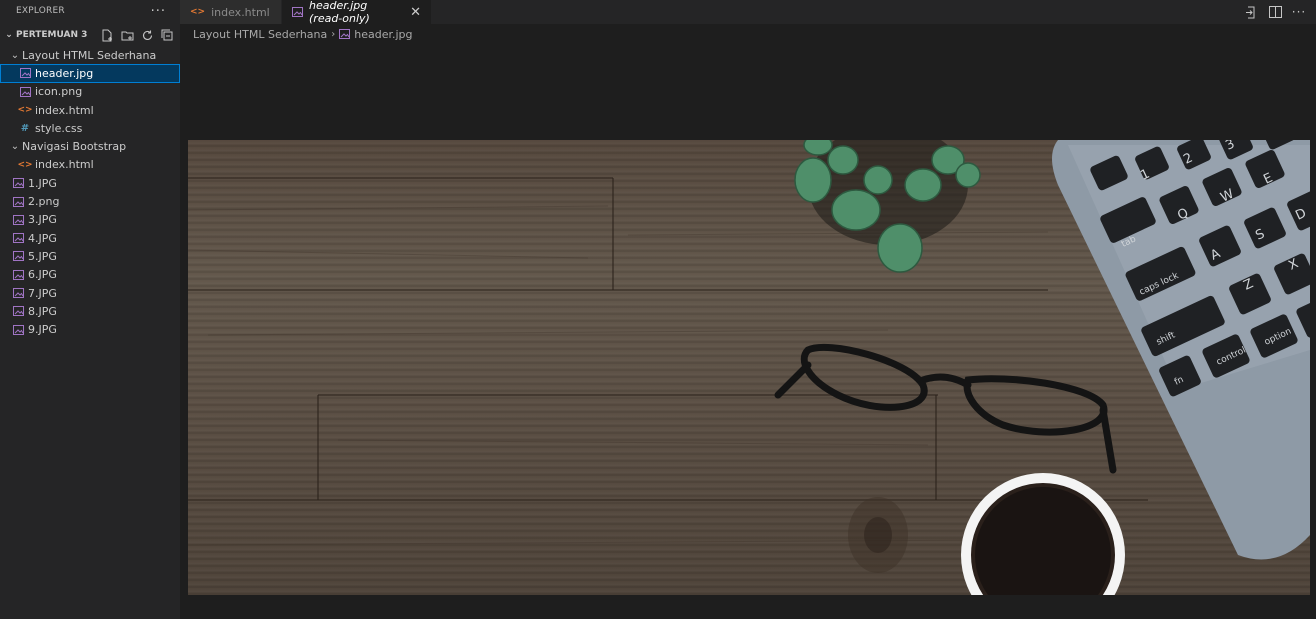 The height and width of the screenshot is (619, 1316). What do you see at coordinates (44, 202) in the screenshot?
I see `file-label: 2.png` at bounding box center [44, 202].